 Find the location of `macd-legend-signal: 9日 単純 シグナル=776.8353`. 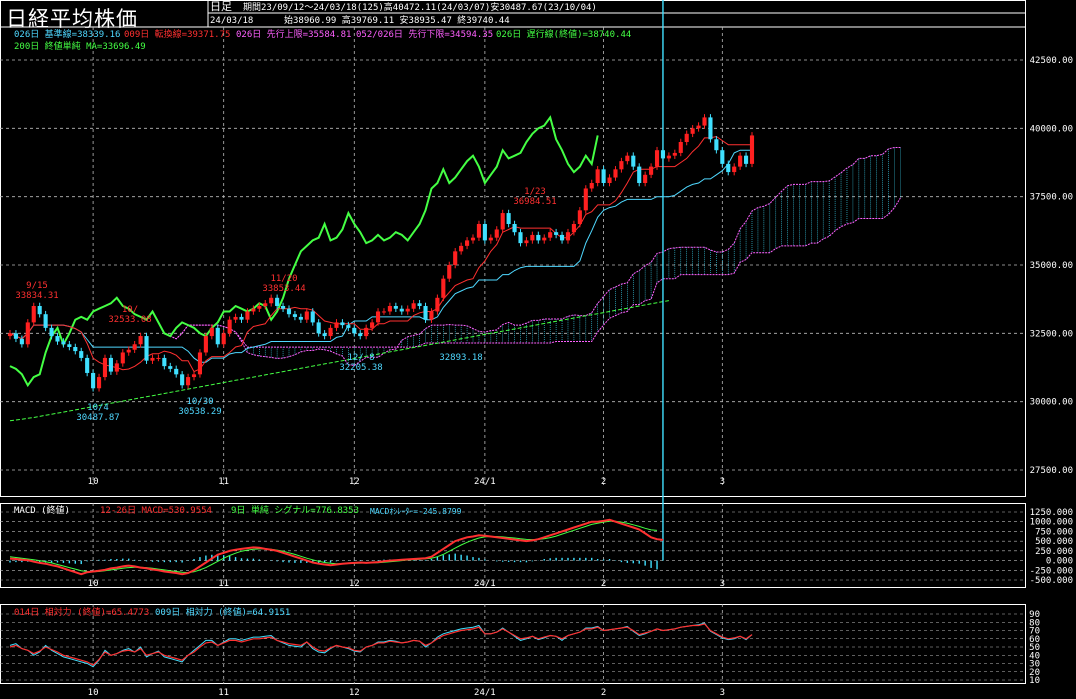

macd-legend-signal: 9日 単純 シグナル=776.8353 is located at coordinates (295, 511).